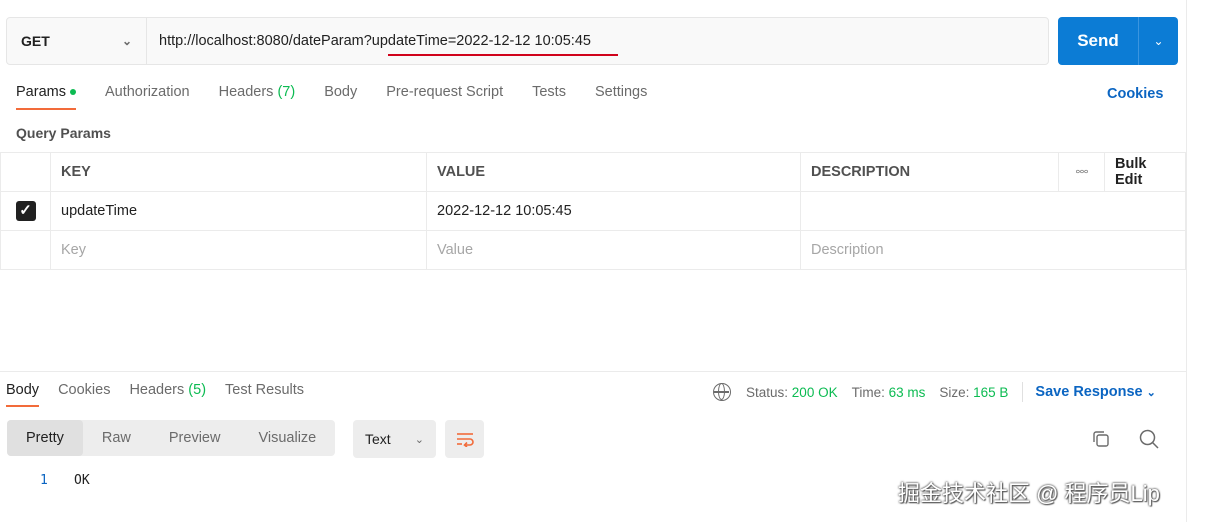 The image size is (1213, 522). Describe the element at coordinates (1101, 440) in the screenshot. I see `copy-icon` at that location.